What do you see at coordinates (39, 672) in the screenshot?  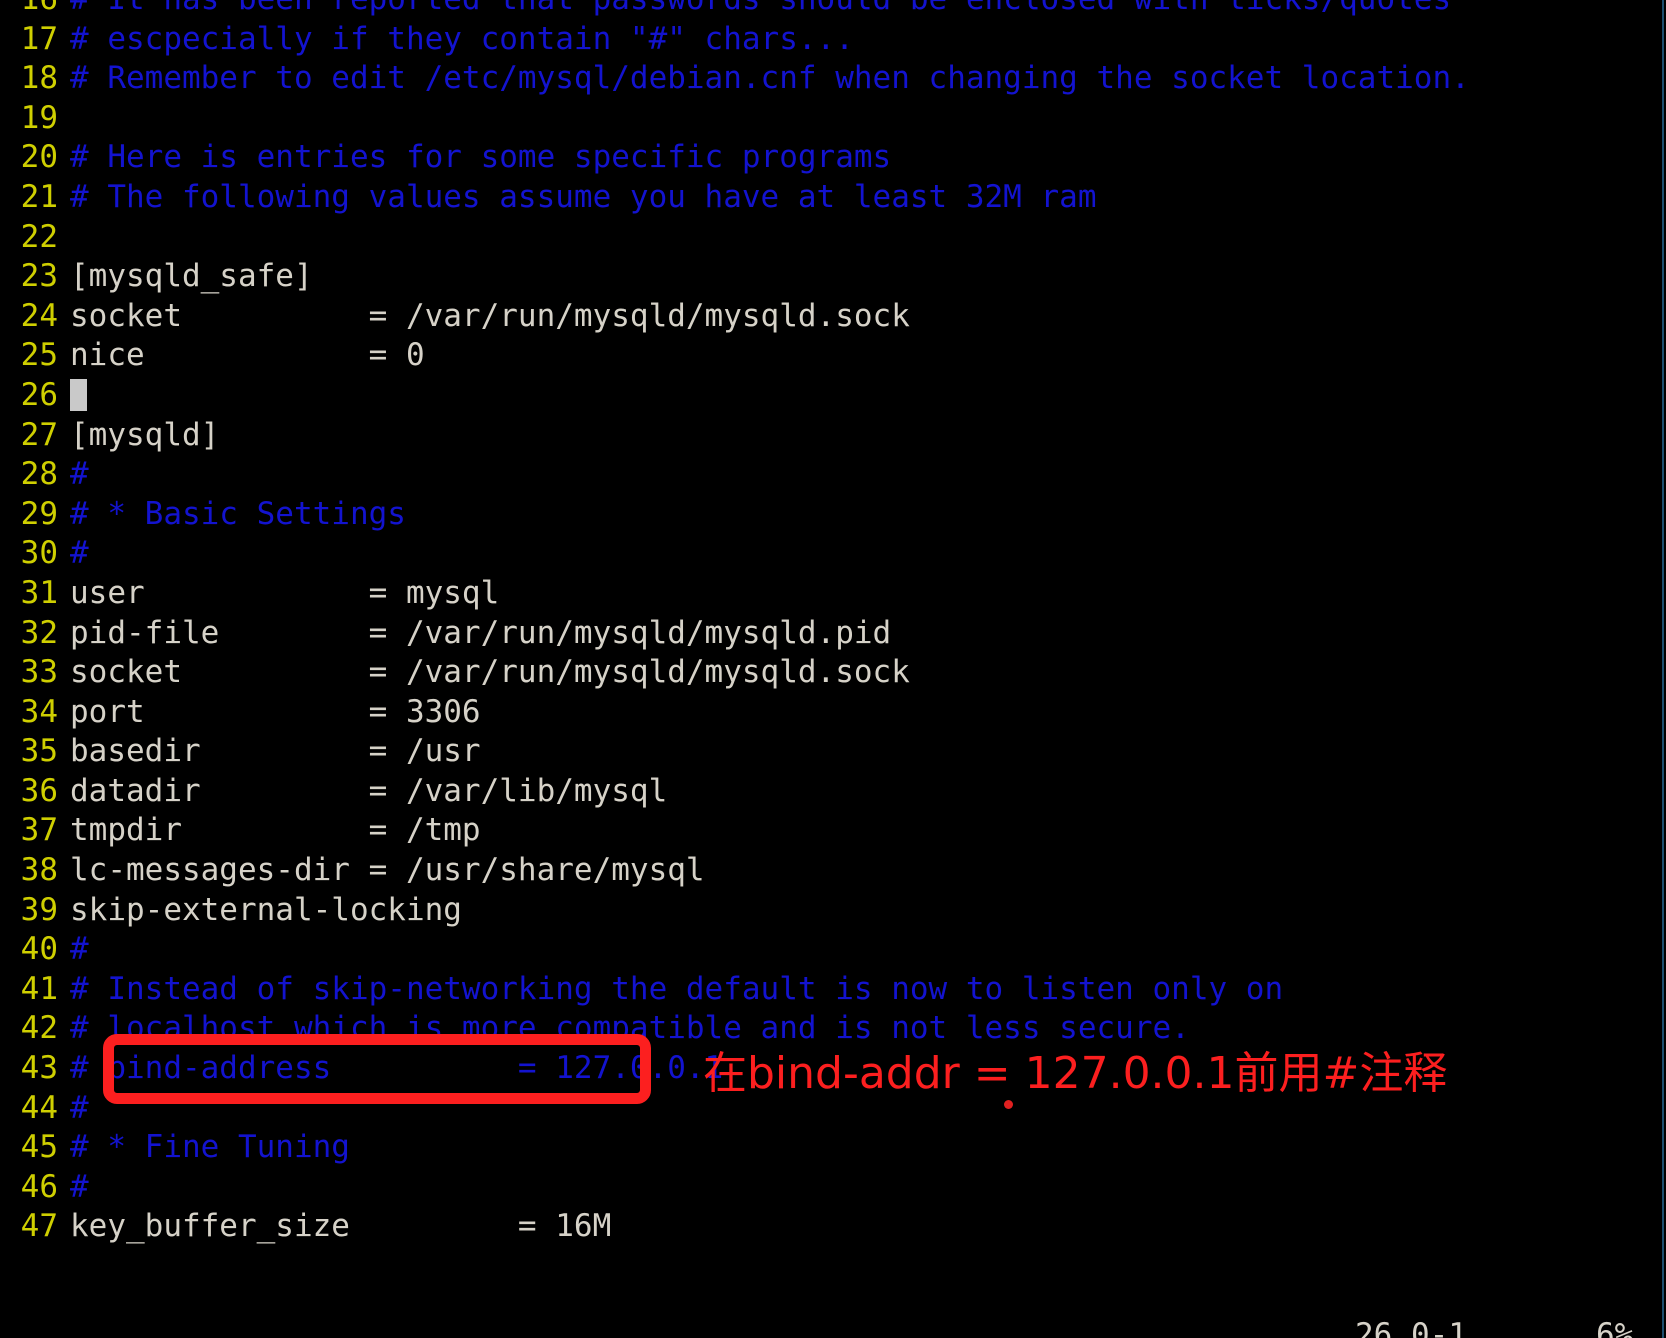 I see `line-number: 33` at bounding box center [39, 672].